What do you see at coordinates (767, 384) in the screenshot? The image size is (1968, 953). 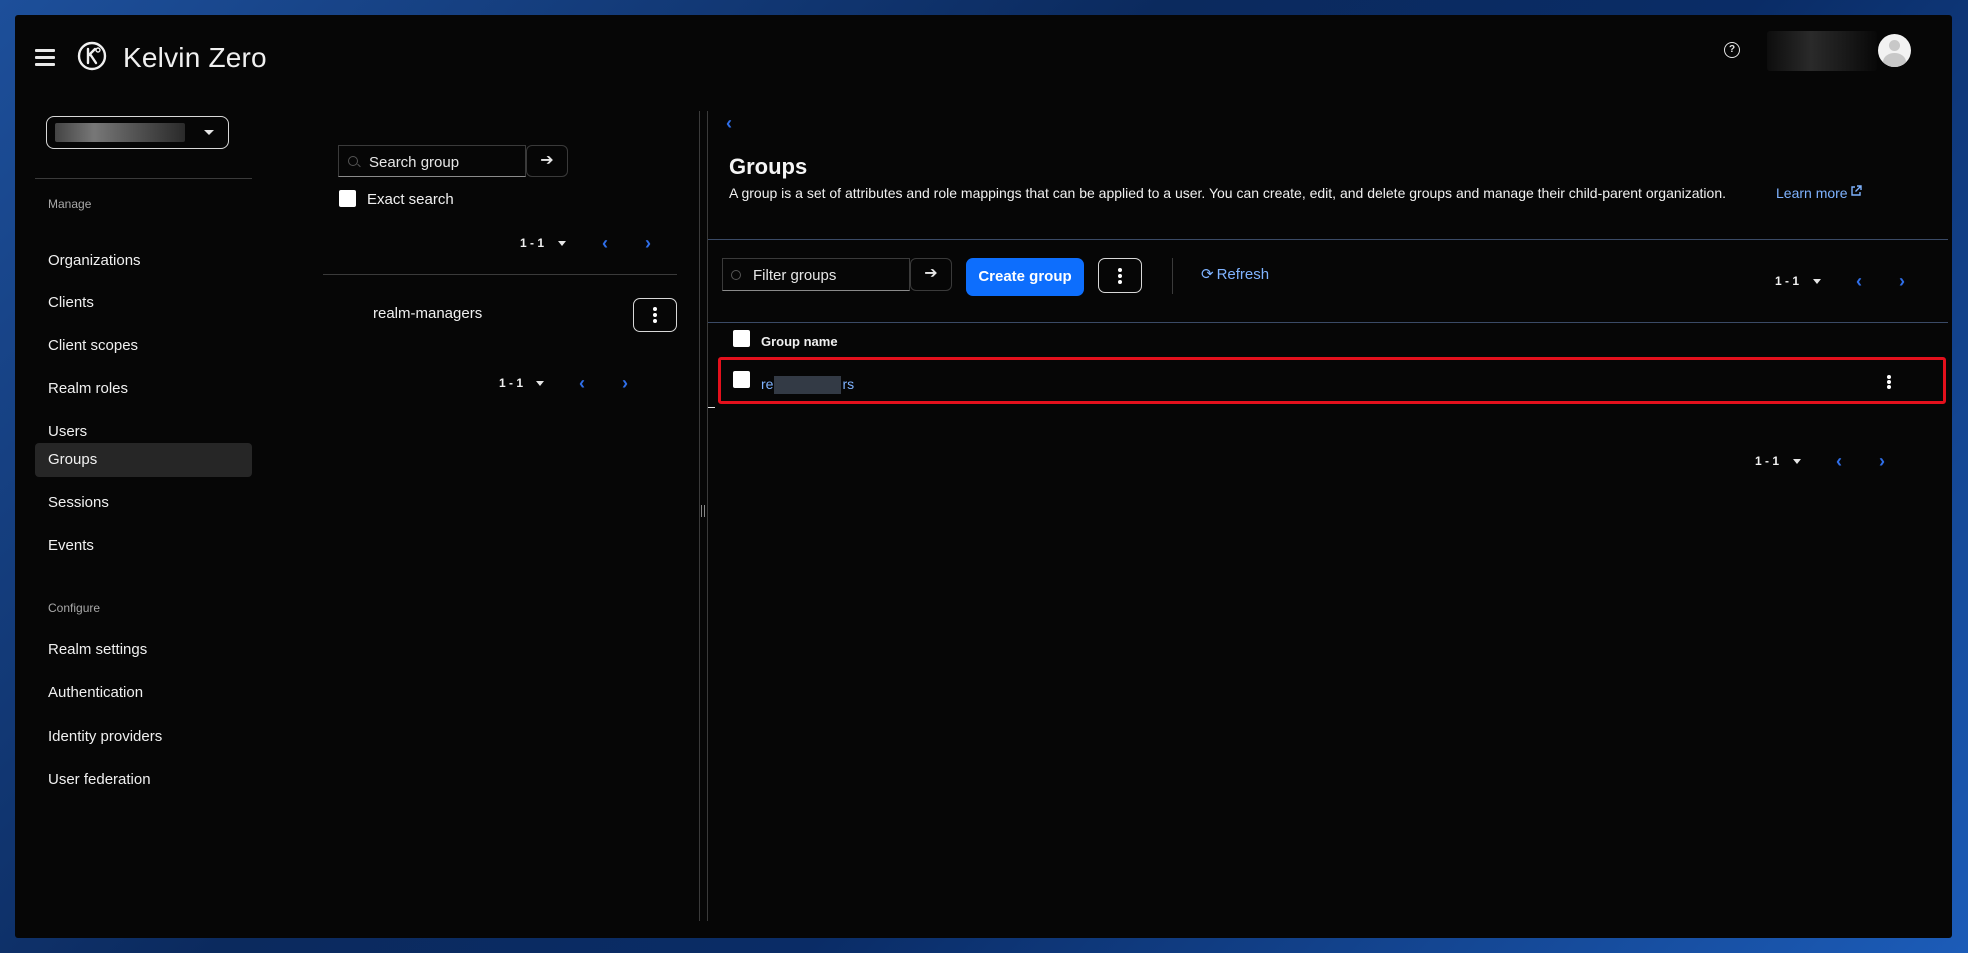 I see `group-name-prefix: re` at bounding box center [767, 384].